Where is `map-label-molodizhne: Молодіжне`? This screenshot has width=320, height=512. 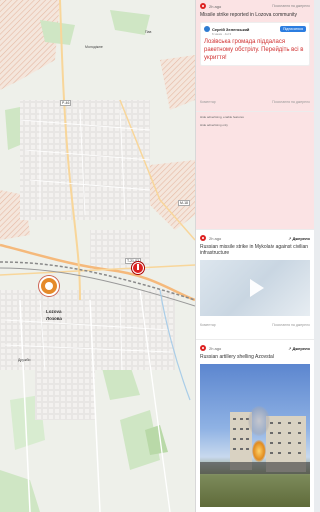
map-label-molodizhne: Молодіжне is located at coordinates (94, 47).